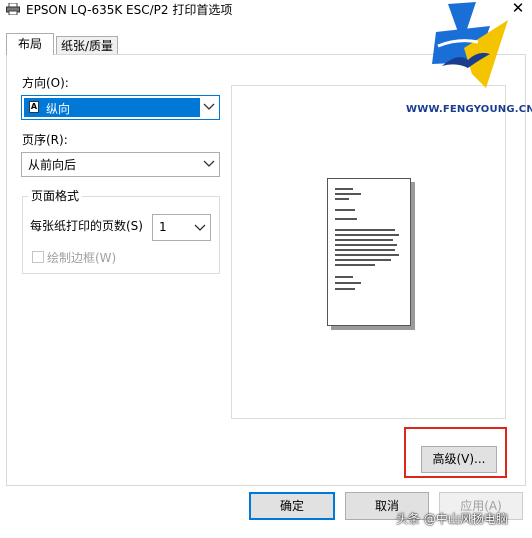 Image resolution: width=532 pixels, height=538 pixels. What do you see at coordinates (34, 107) in the screenshot?
I see `portrait-doc-icon: A` at bounding box center [34, 107].